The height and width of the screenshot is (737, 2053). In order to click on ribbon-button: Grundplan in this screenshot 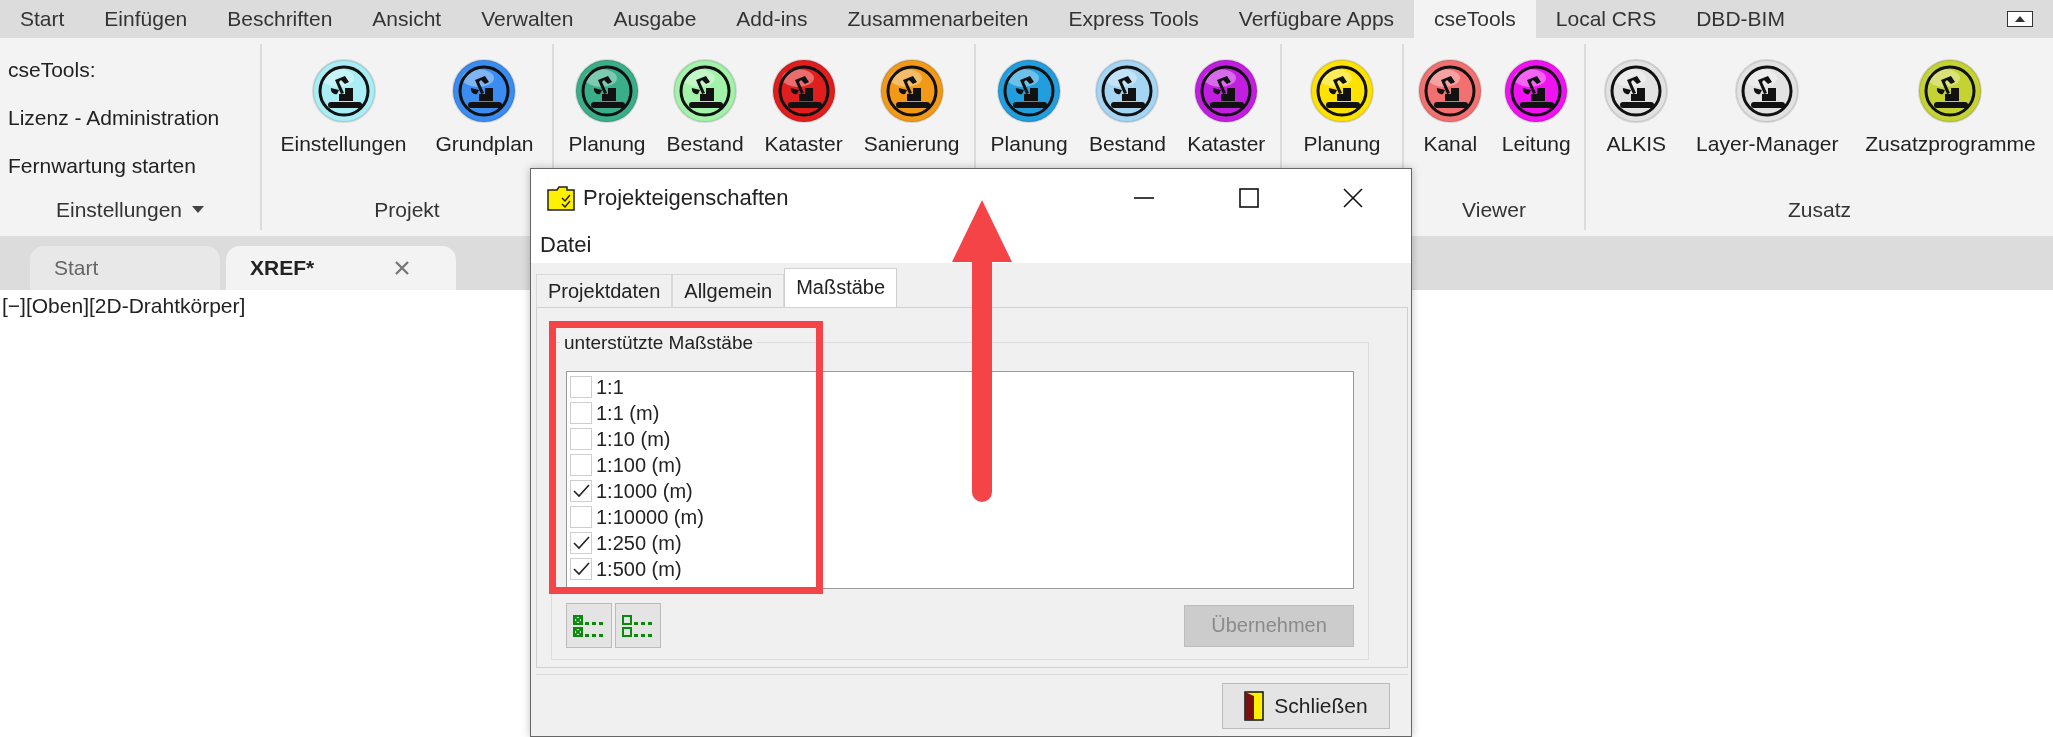, I will do `click(484, 117)`.